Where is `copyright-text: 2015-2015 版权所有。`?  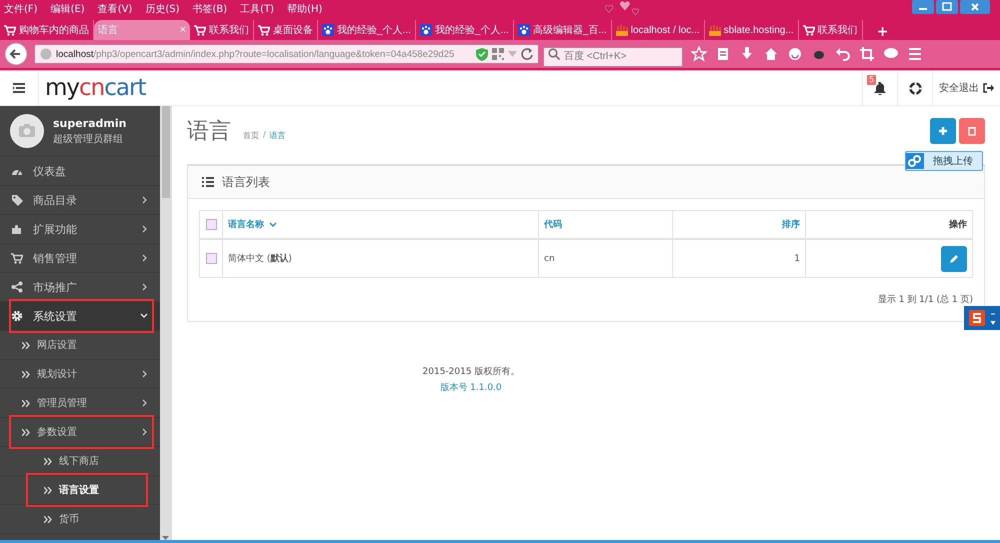 copyright-text: 2015-2015 版权所有。 is located at coordinates (471, 372).